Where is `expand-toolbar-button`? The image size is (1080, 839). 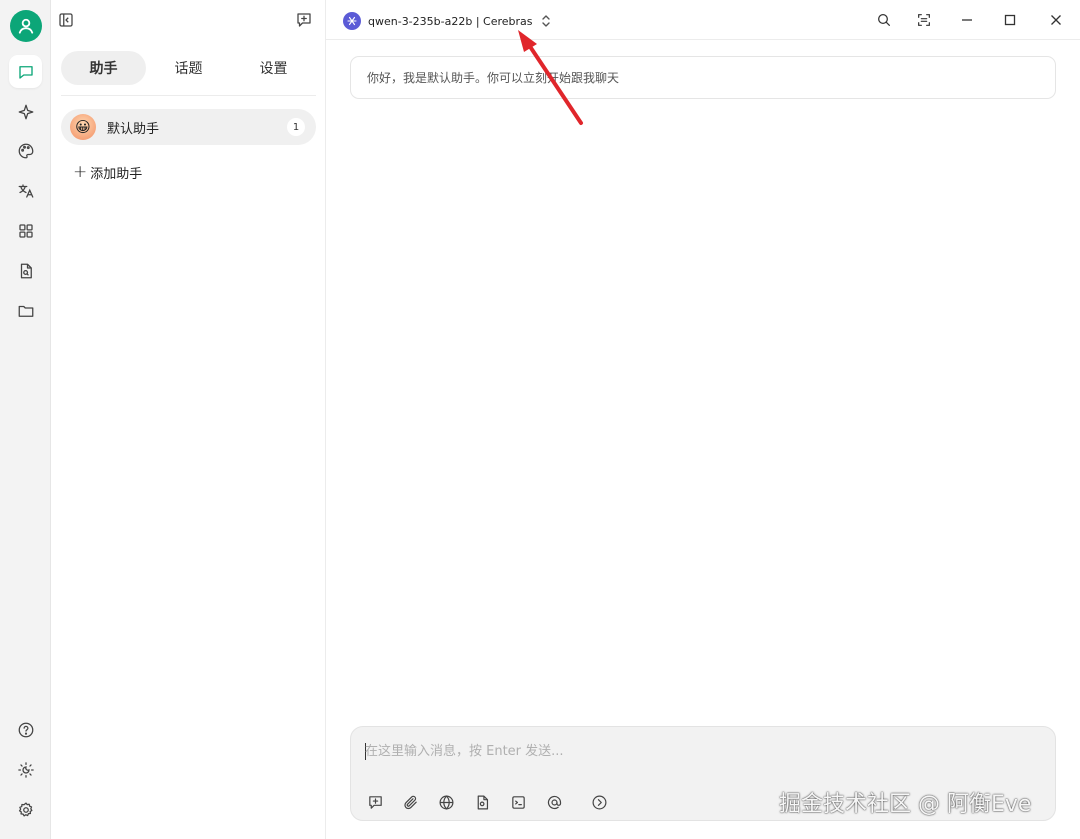
expand-toolbar-button is located at coordinates (599, 802).